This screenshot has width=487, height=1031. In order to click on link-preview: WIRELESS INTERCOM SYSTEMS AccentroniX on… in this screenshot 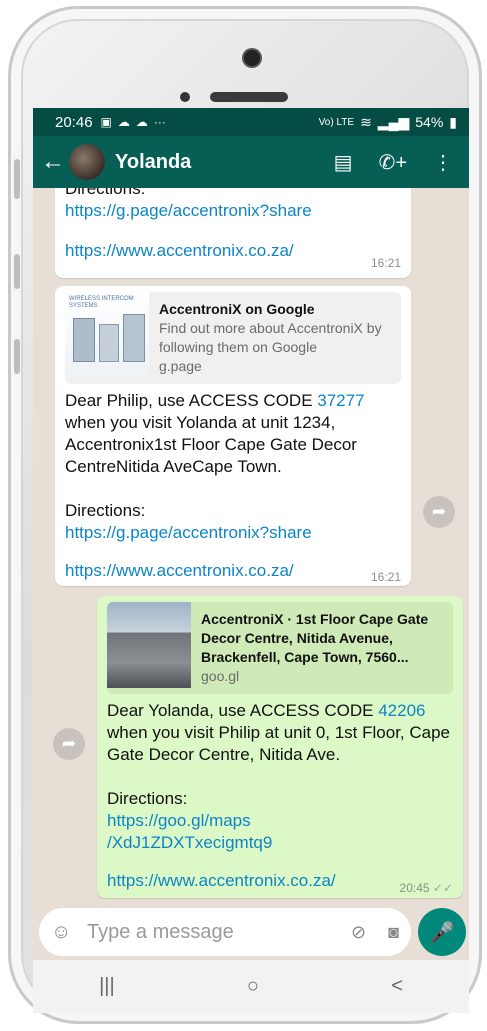, I will do `click(233, 338)`.